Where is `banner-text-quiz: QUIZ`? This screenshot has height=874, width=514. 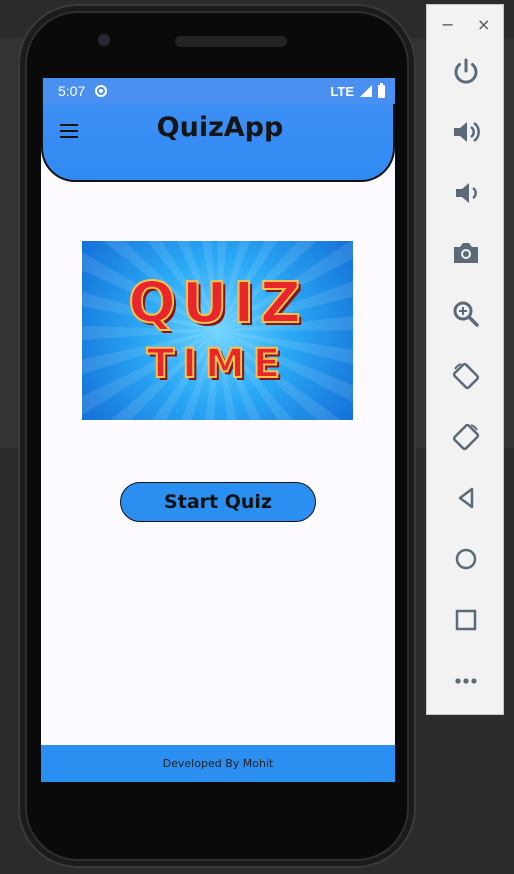
banner-text-quiz: QUIZ is located at coordinates (217, 303).